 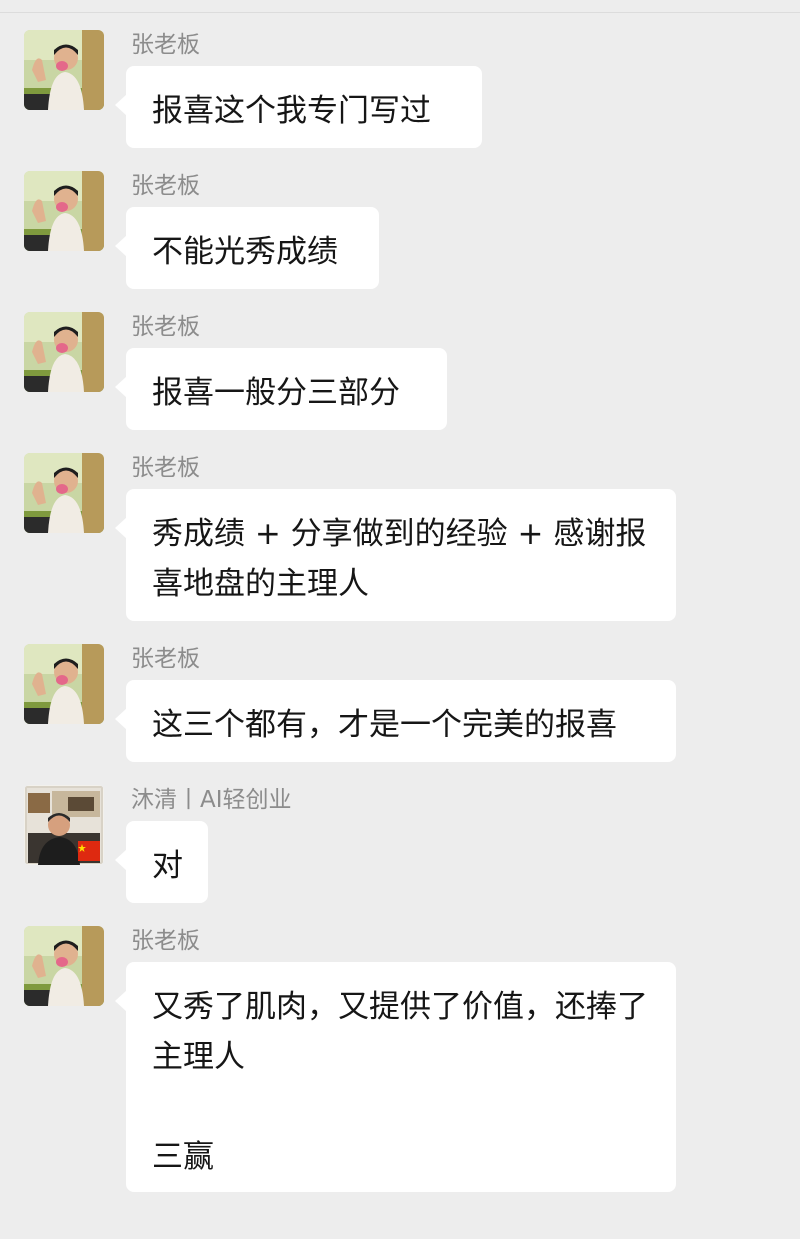 I want to click on message-bubble: 不能光秀成绩, so click(x=247, y=248).